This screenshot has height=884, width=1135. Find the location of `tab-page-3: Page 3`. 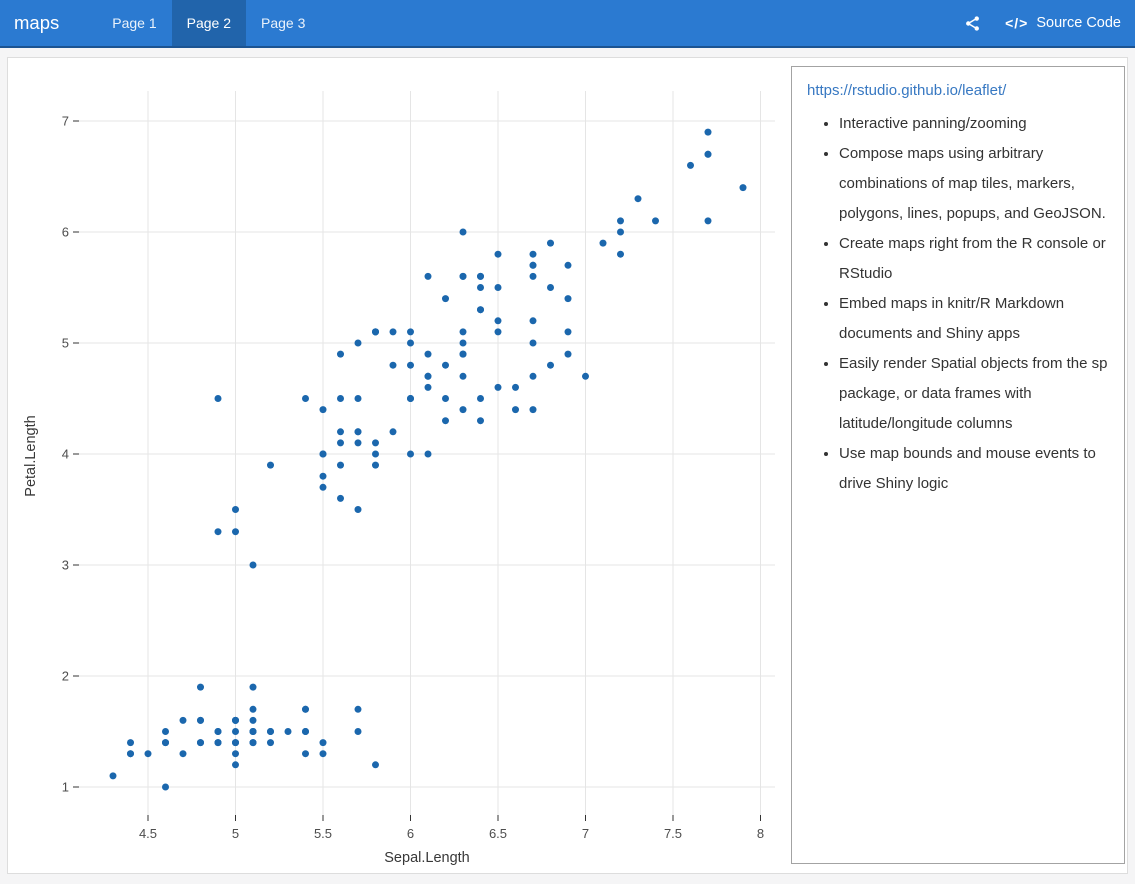

tab-page-3: Page 3 is located at coordinates (283, 23).